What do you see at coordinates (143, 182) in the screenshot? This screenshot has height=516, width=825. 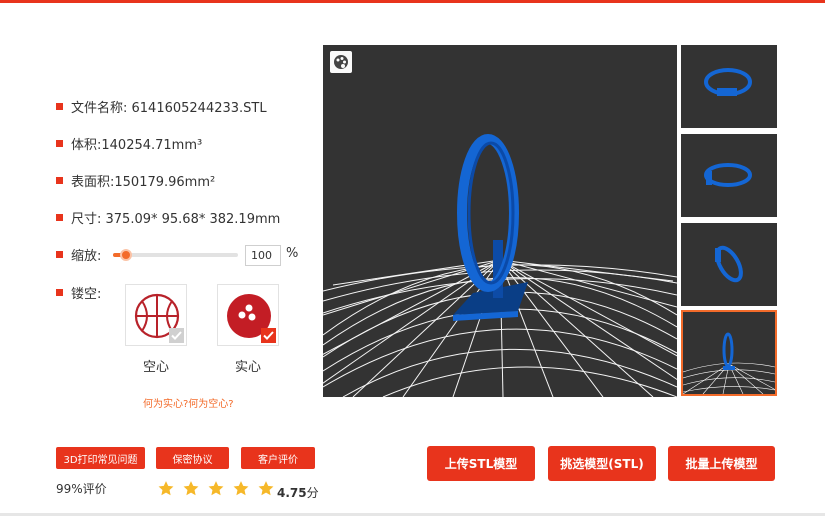 I see `surface-area-text: 表面积:150179.96mm²` at bounding box center [143, 182].